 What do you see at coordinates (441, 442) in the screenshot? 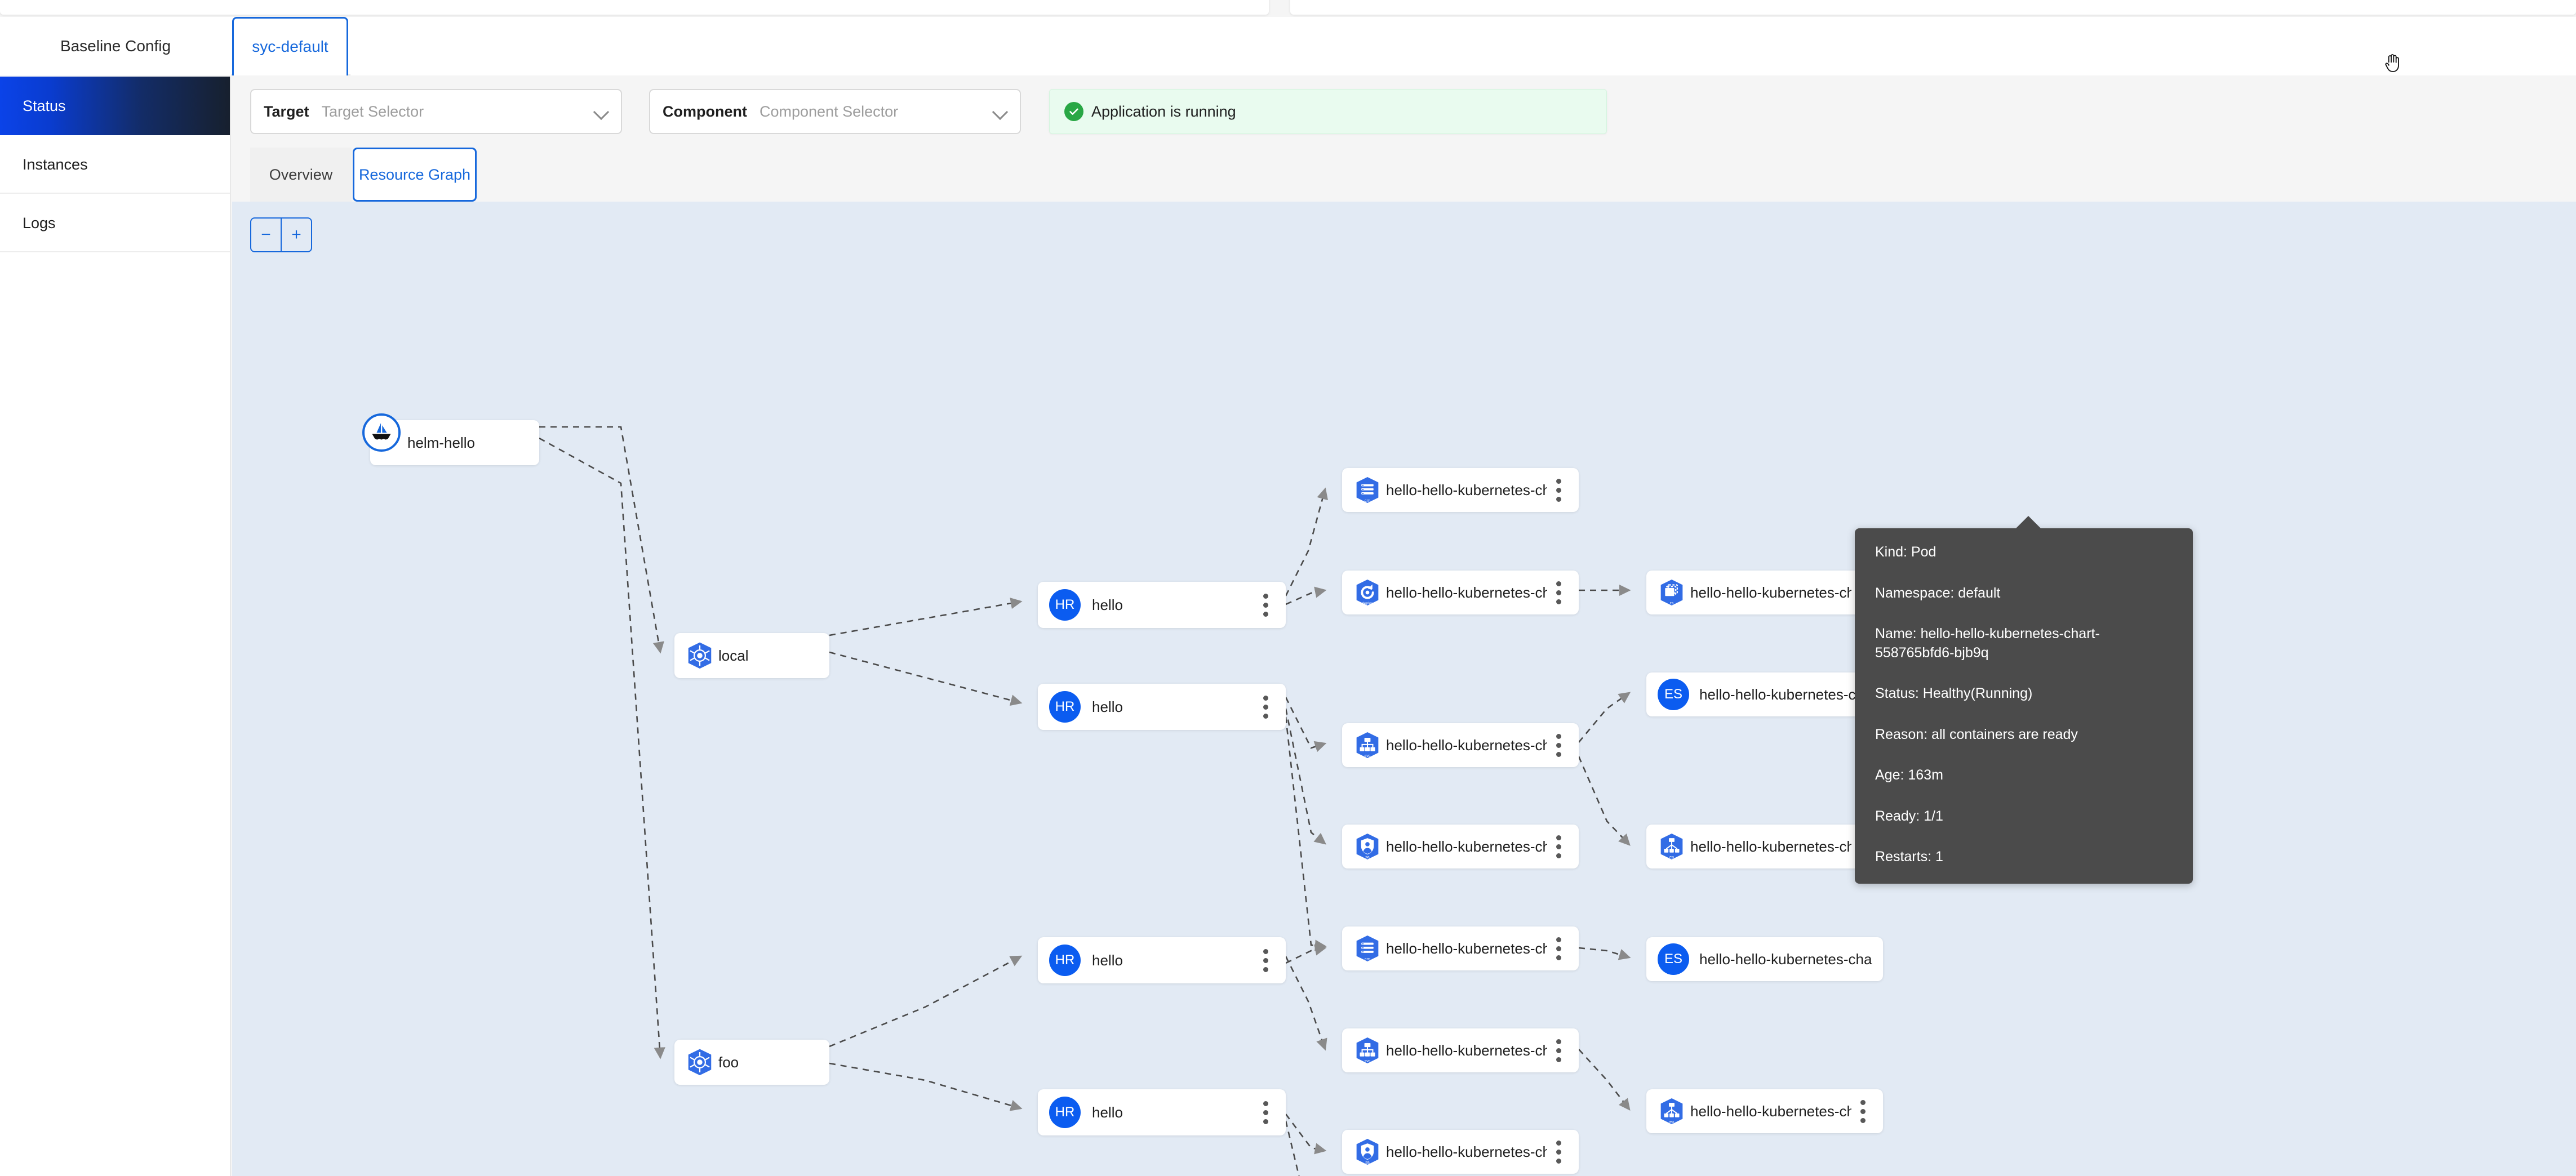
I see `graph-node-label: helm-hello` at bounding box center [441, 442].